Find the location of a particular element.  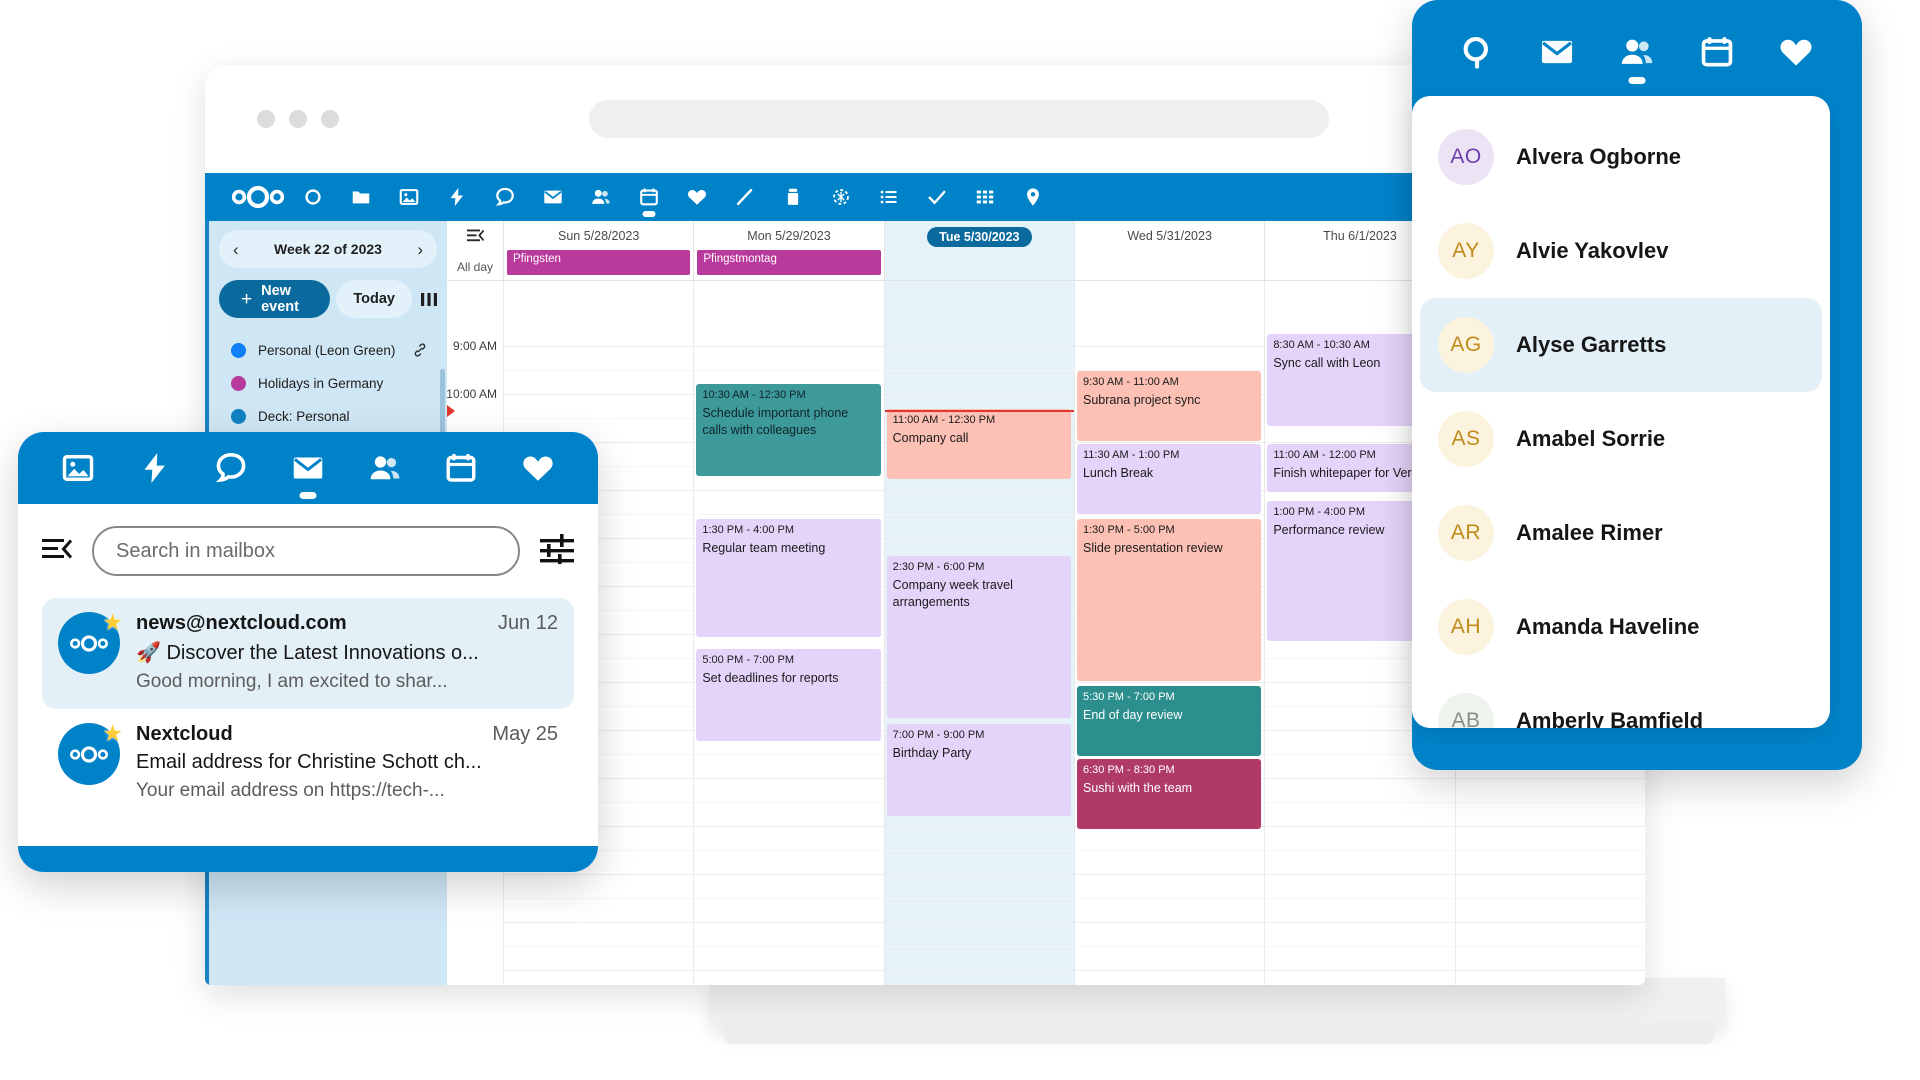

calendar-event: 5:30 PM - 7:00 PM End of day review is located at coordinates (1169, 721).